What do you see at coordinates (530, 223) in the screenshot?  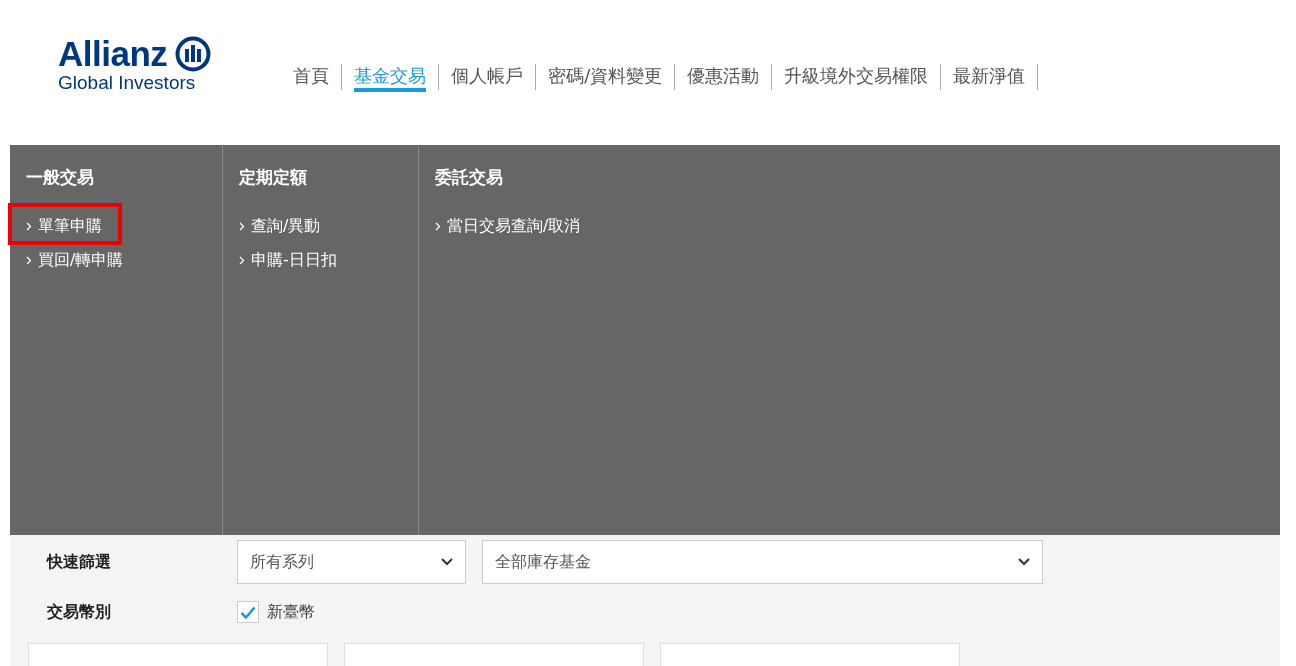 I see `menu-link: 當日交易查詢/取消` at bounding box center [530, 223].